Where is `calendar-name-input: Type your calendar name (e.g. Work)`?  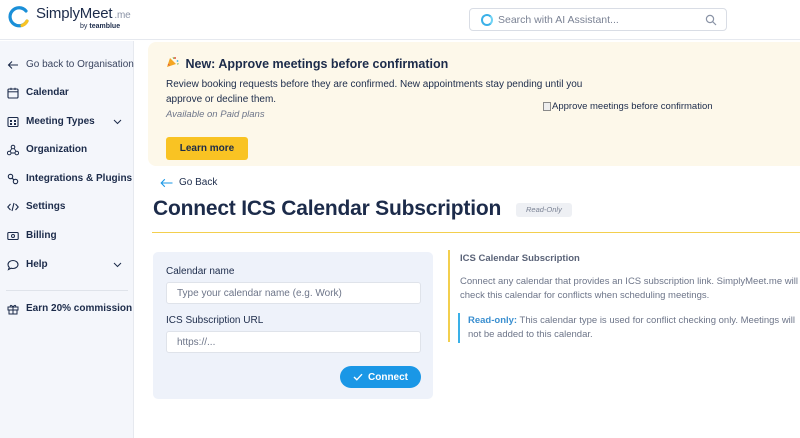 calendar-name-input: Type your calendar name (e.g. Work) is located at coordinates (293, 293).